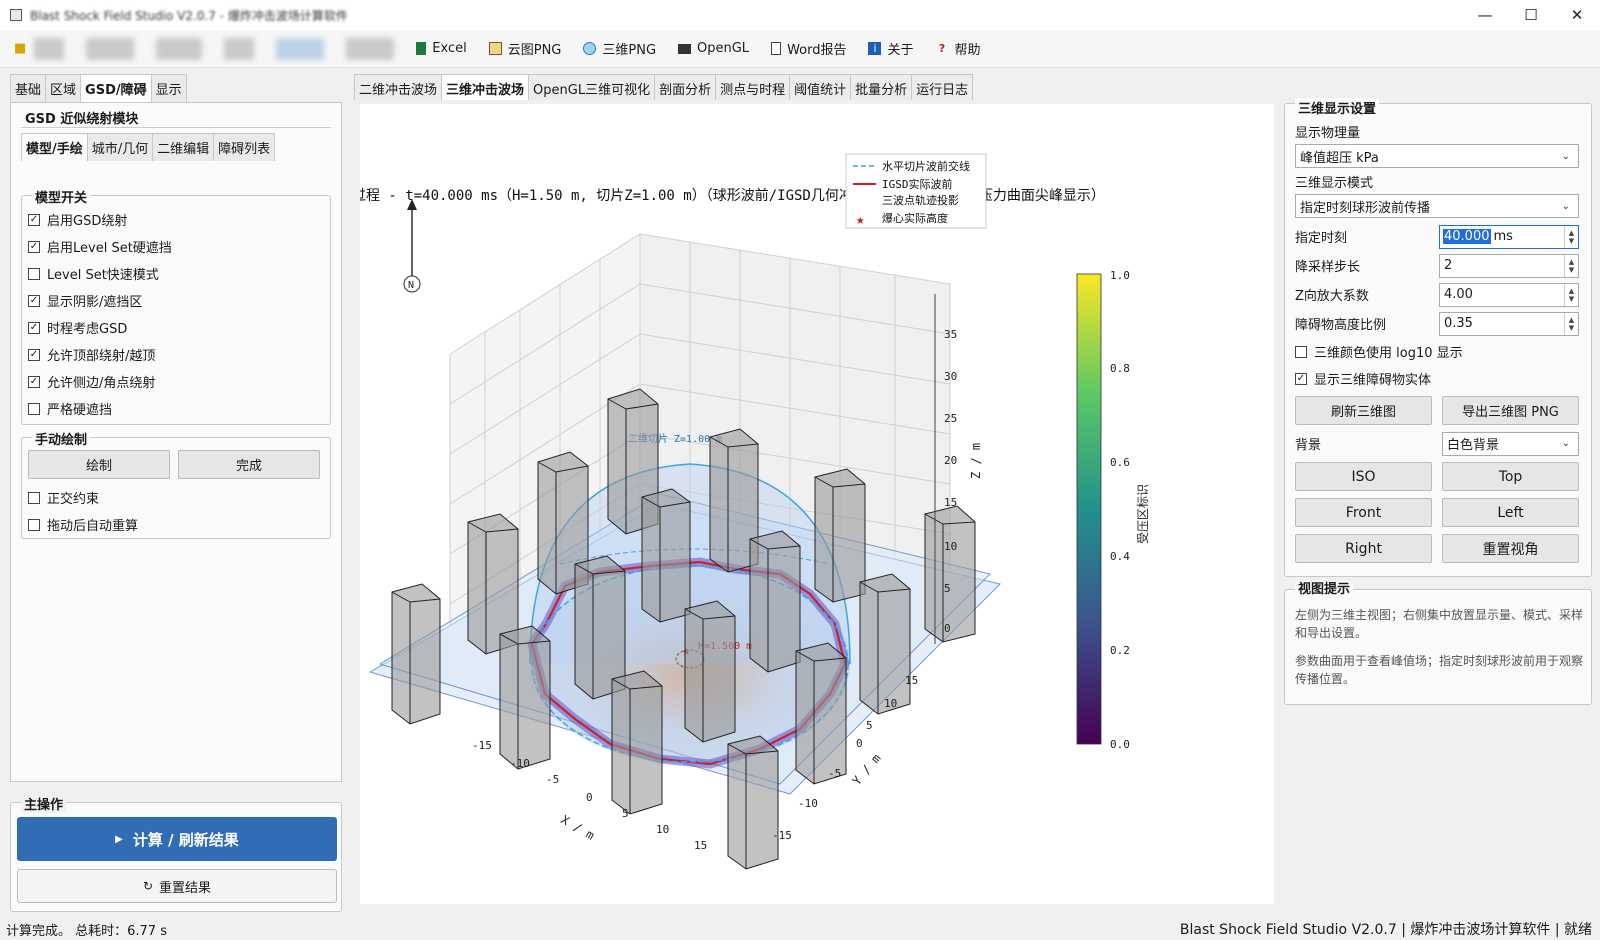  I want to click on main-tab: 批量分析, so click(881, 87).